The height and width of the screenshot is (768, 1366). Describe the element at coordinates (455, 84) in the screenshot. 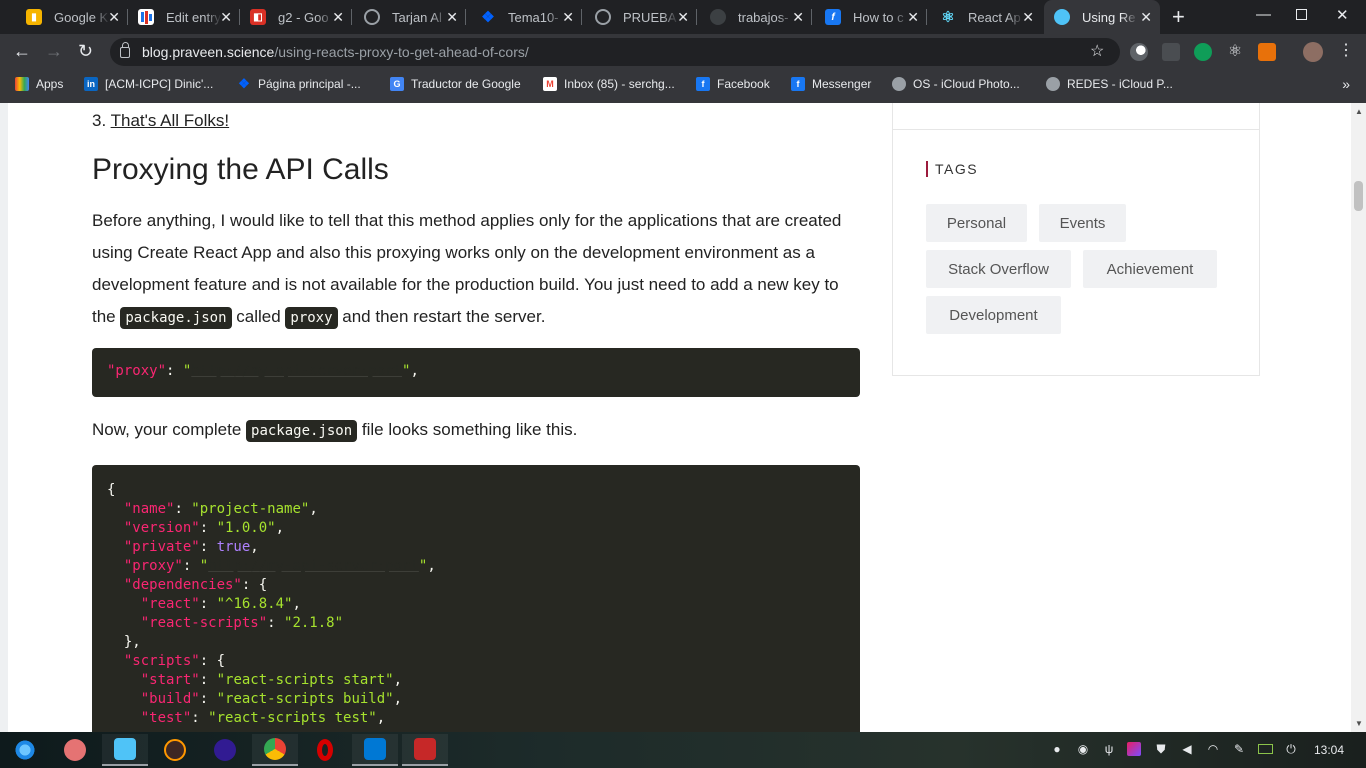

I see `bookmark-translate: G Traductor de Google` at that location.